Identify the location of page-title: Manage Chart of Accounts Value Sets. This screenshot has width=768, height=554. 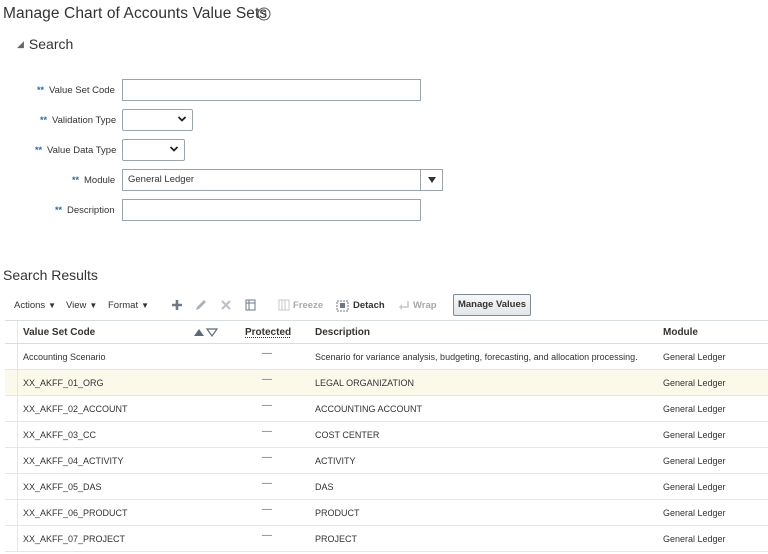
(135, 13).